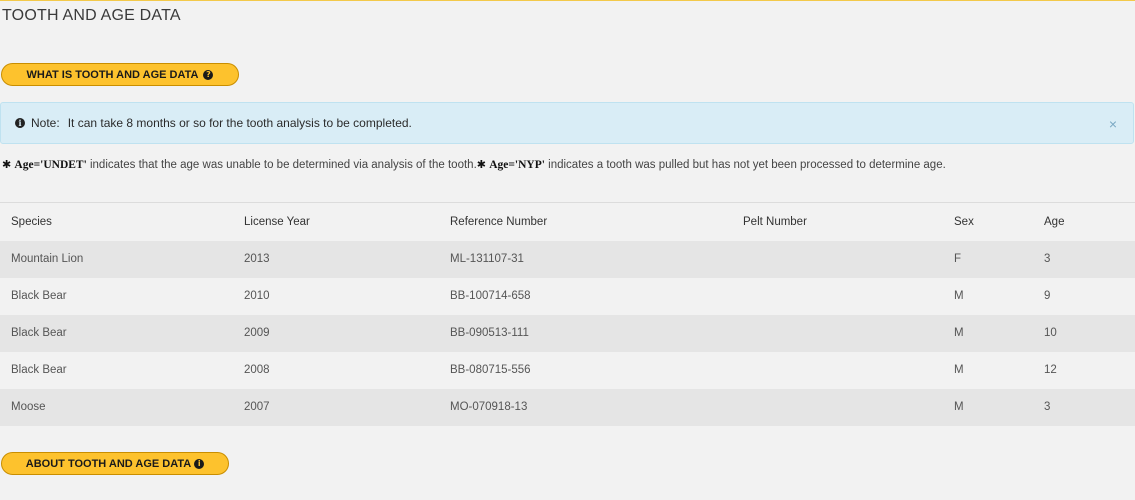 This screenshot has height=500, width=1135. What do you see at coordinates (257, 370) in the screenshot?
I see `cell-license-year: 2008` at bounding box center [257, 370].